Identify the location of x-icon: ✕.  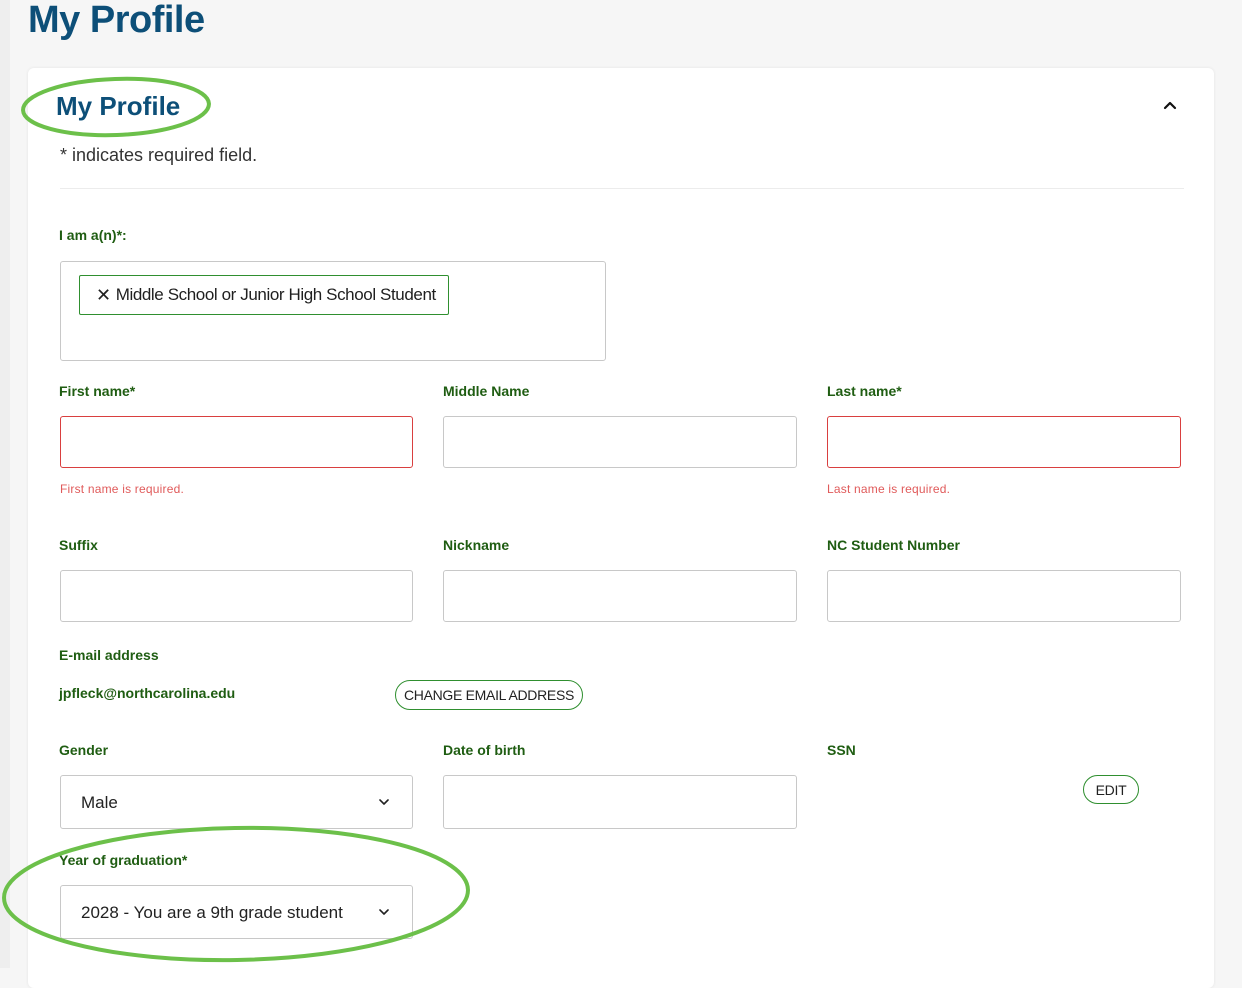
(103, 295).